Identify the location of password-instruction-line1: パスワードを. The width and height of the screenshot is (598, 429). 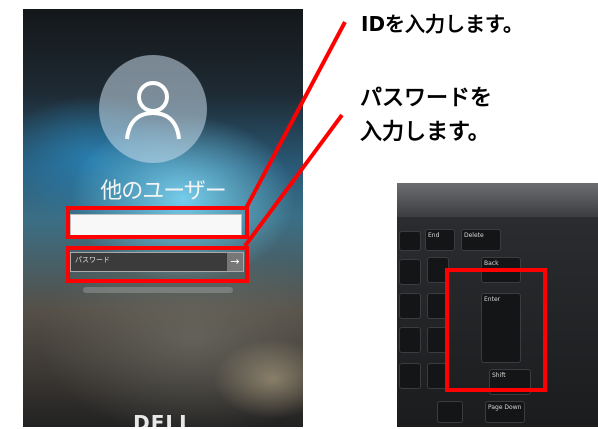
(426, 98).